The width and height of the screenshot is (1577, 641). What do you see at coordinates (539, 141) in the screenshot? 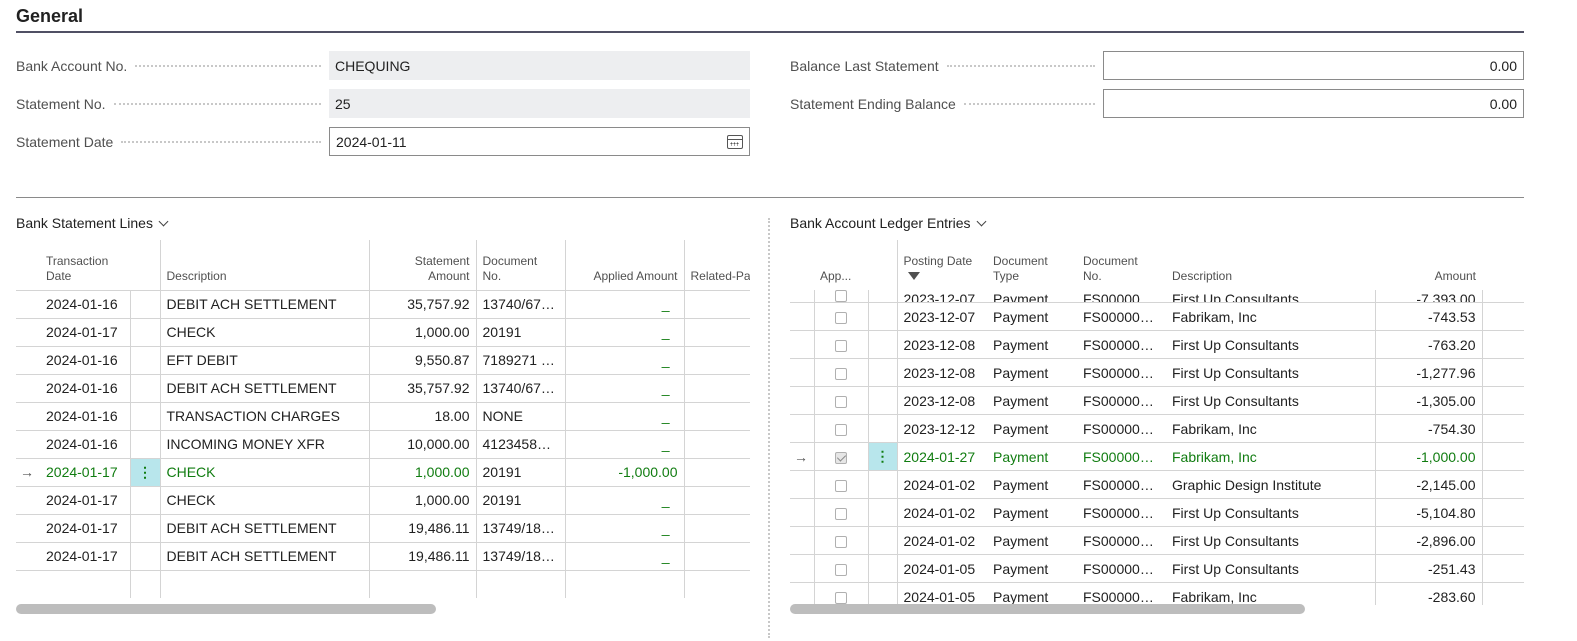
I see `statement-date-field: 2024-01-11` at bounding box center [539, 141].